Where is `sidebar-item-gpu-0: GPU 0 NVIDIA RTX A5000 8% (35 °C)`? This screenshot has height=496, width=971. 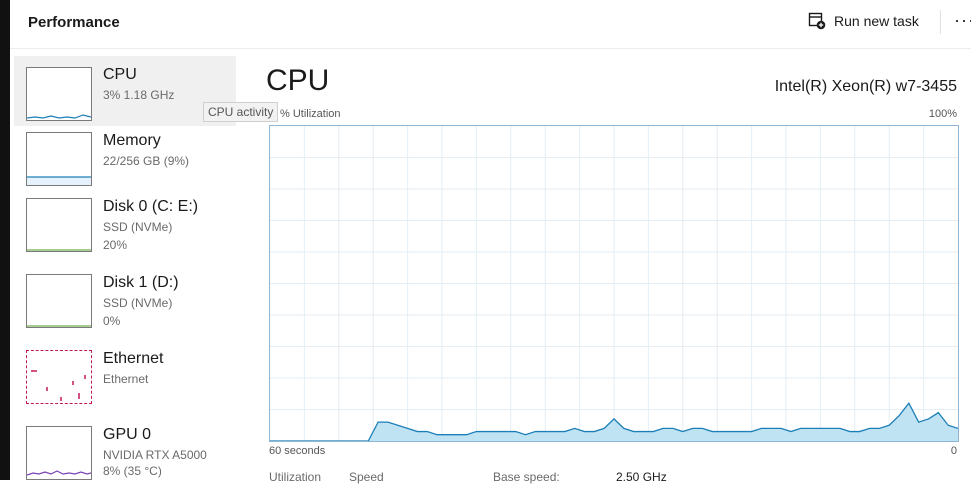
sidebar-item-gpu-0: GPU 0 NVIDIA RTX A5000 8% (35 °C) is located at coordinates (125, 461).